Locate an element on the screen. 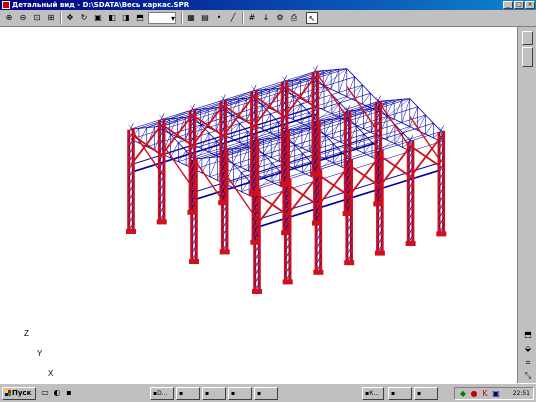 The height and width of the screenshot is (402, 536). view-mode-dropdown: ▾ is located at coordinates (162, 18).